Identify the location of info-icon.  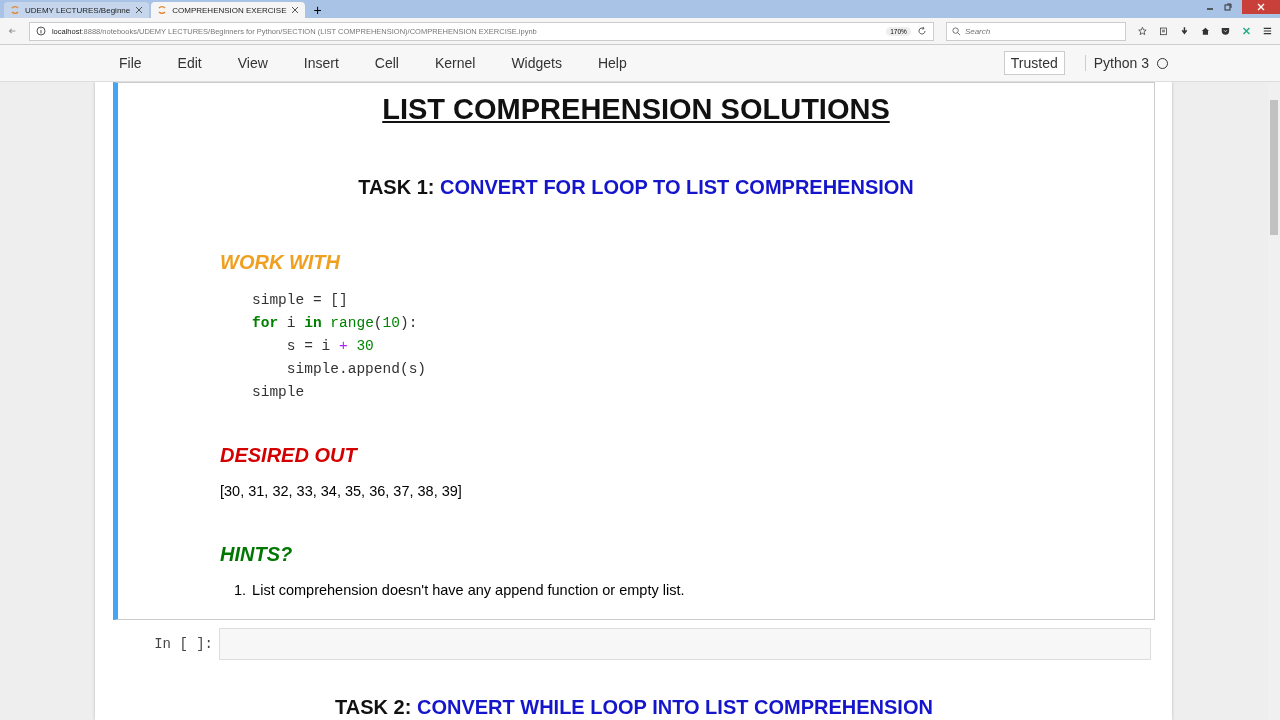
(40, 31).